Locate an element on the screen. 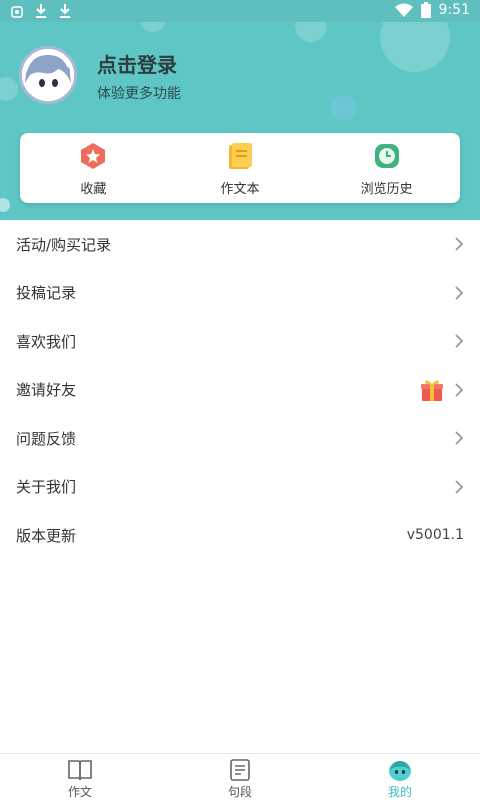 The image size is (480, 800). menu-about-us: 关于我们 is located at coordinates (240, 487).